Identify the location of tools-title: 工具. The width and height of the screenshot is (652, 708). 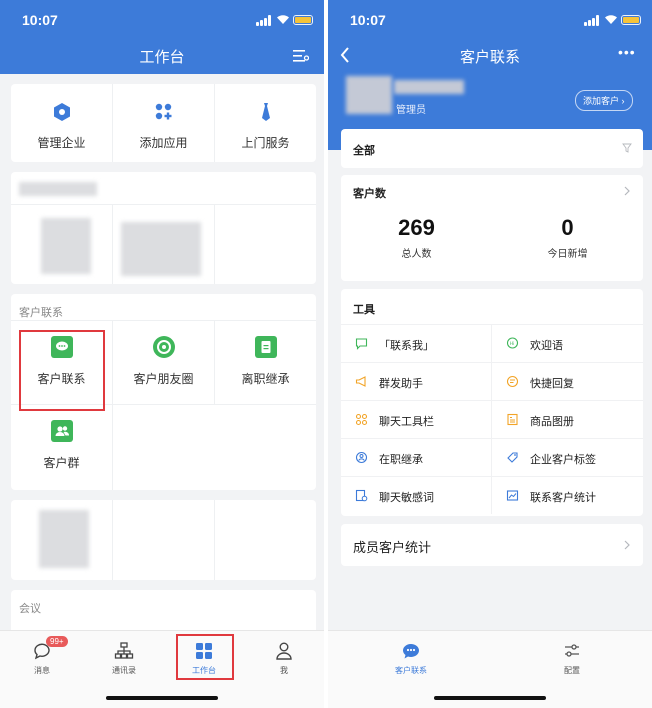
(364, 310).